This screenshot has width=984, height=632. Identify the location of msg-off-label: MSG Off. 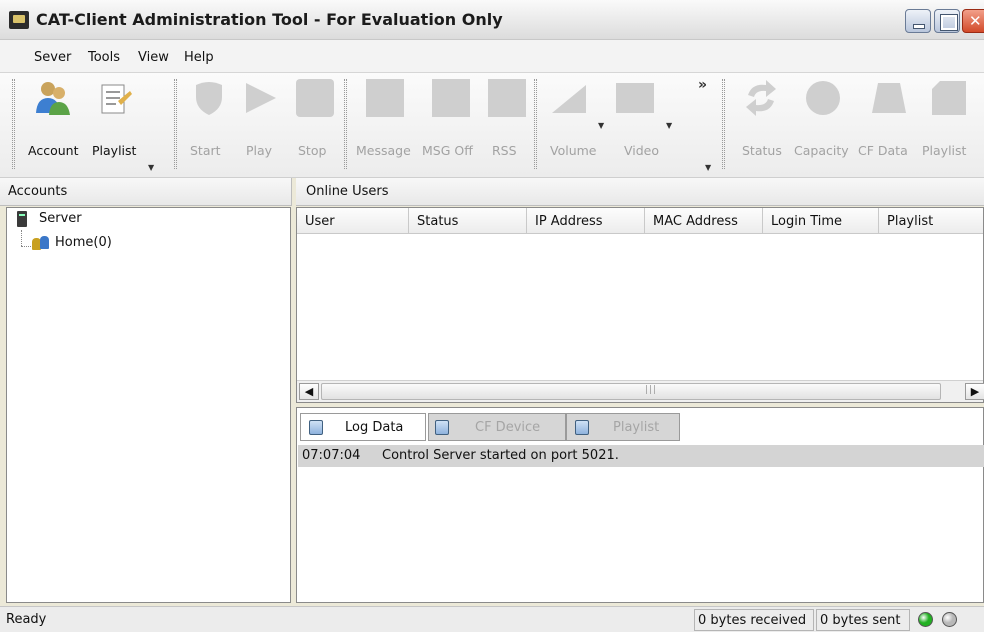
(447, 150).